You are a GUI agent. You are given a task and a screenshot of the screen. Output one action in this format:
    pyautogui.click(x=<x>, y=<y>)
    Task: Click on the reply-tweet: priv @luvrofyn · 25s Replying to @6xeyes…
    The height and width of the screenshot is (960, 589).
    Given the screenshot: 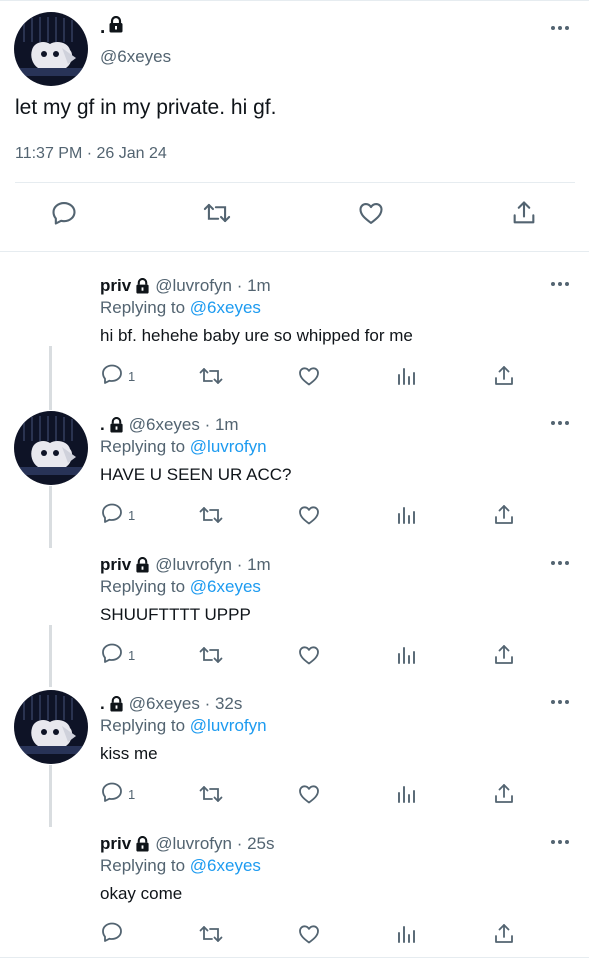 What is the action you would take?
    pyautogui.click(x=294, y=889)
    